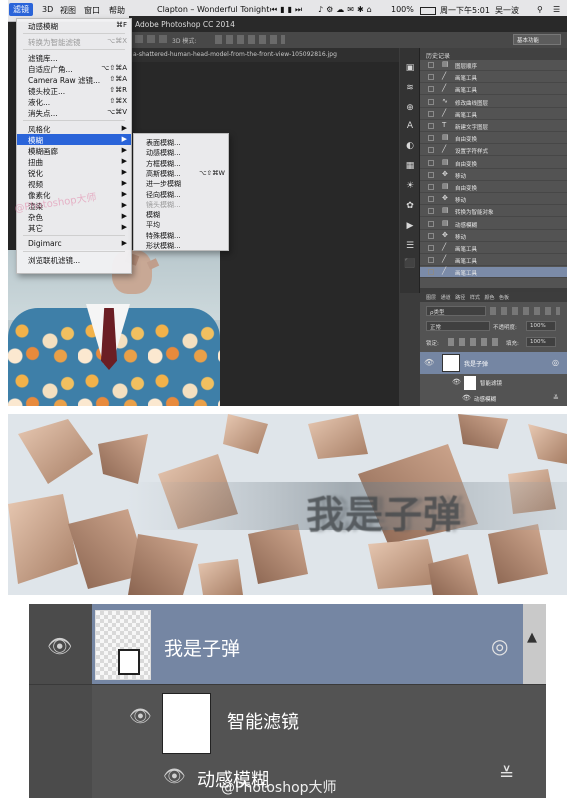 This screenshot has width=575, height=804. What do you see at coordinates (410, 108) in the screenshot?
I see `clone-source-icon: ⊕` at bounding box center [410, 108].